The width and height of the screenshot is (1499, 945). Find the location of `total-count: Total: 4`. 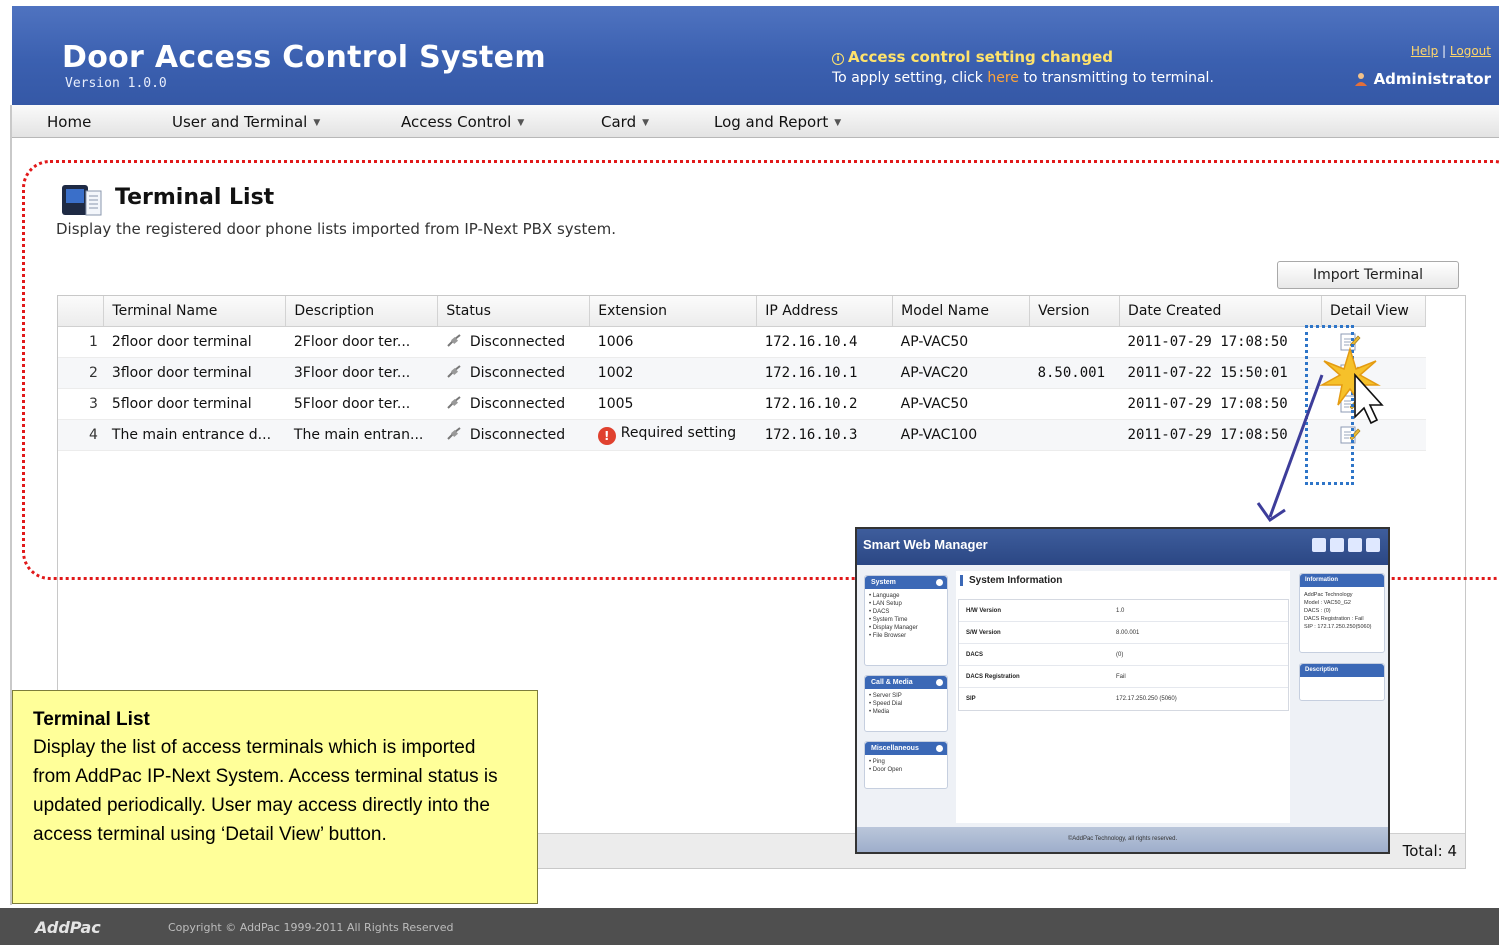

total-count: Total: 4 is located at coordinates (1429, 851).